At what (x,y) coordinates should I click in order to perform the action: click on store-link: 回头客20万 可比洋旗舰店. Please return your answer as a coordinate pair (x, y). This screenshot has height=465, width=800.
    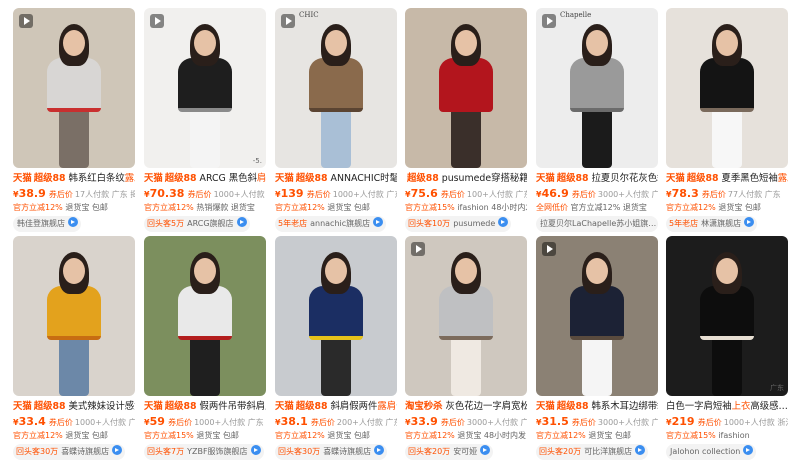
    Looking at the image, I should click on (592, 452).